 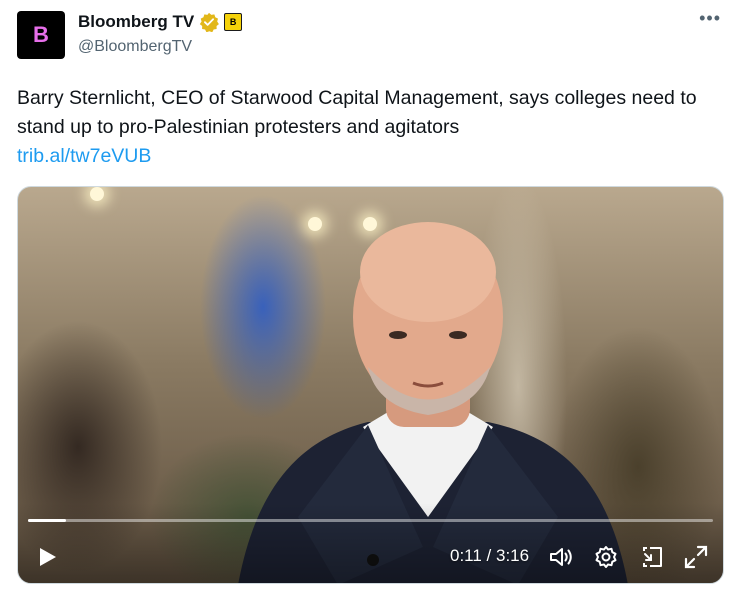 What do you see at coordinates (370, 520) in the screenshot?
I see `video-progress-bar` at bounding box center [370, 520].